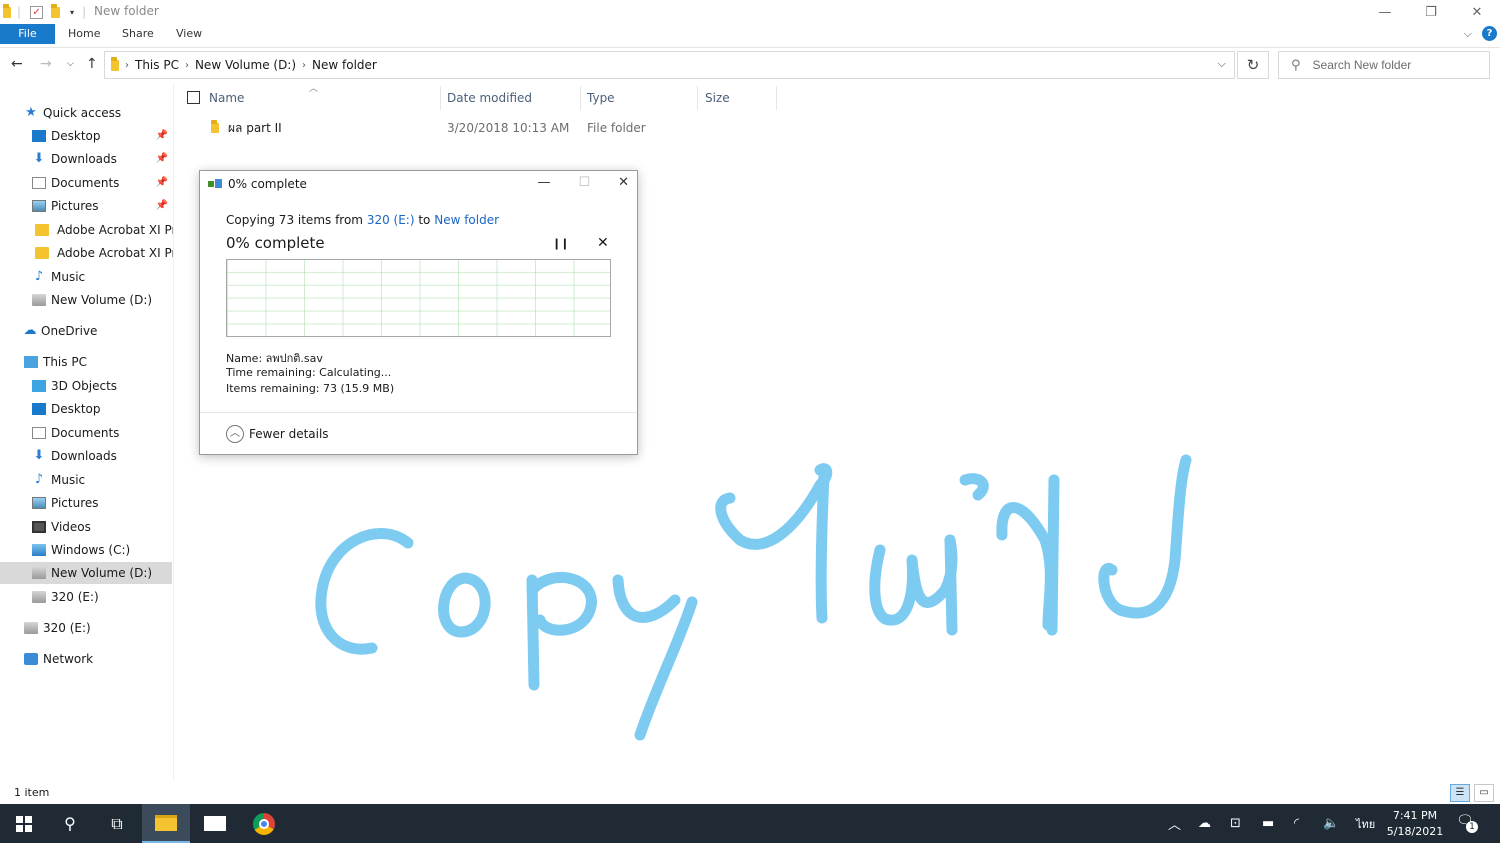 The width and height of the screenshot is (1500, 843). What do you see at coordinates (70, 823) in the screenshot?
I see `search-taskbar-icon: ⚲` at bounding box center [70, 823].